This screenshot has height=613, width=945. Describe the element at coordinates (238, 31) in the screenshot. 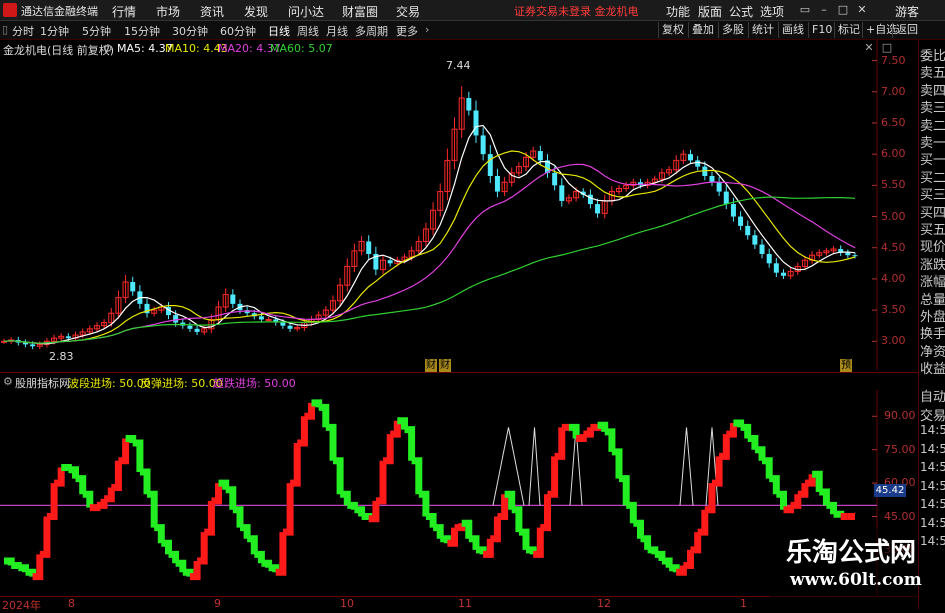

I see `tab-60min: 60分钟` at that location.